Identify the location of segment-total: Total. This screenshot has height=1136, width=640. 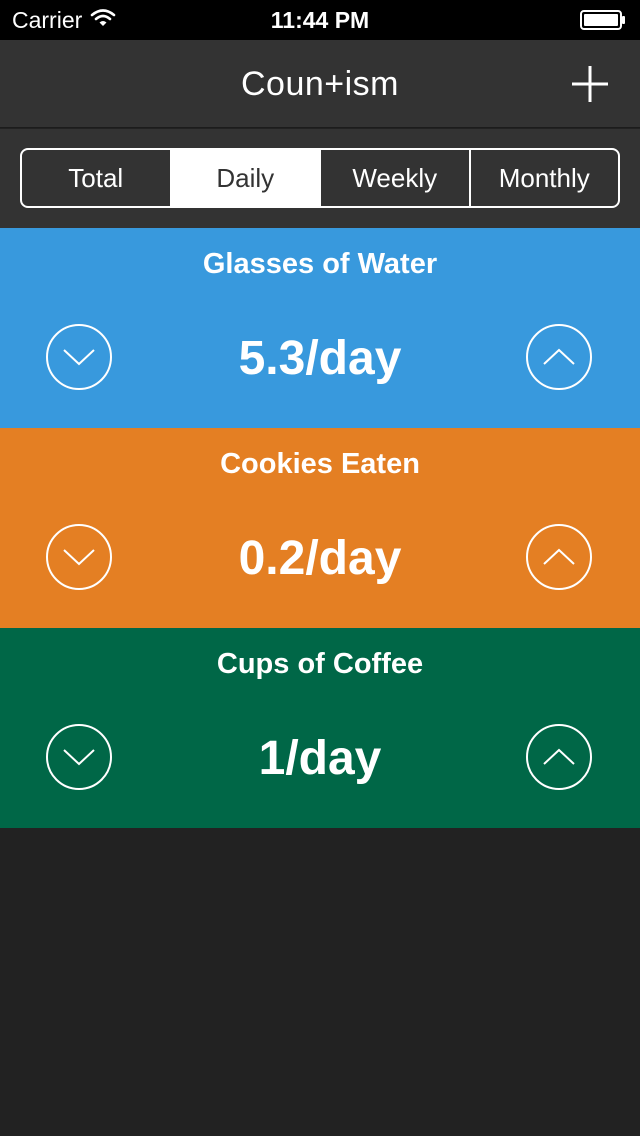
(97, 178).